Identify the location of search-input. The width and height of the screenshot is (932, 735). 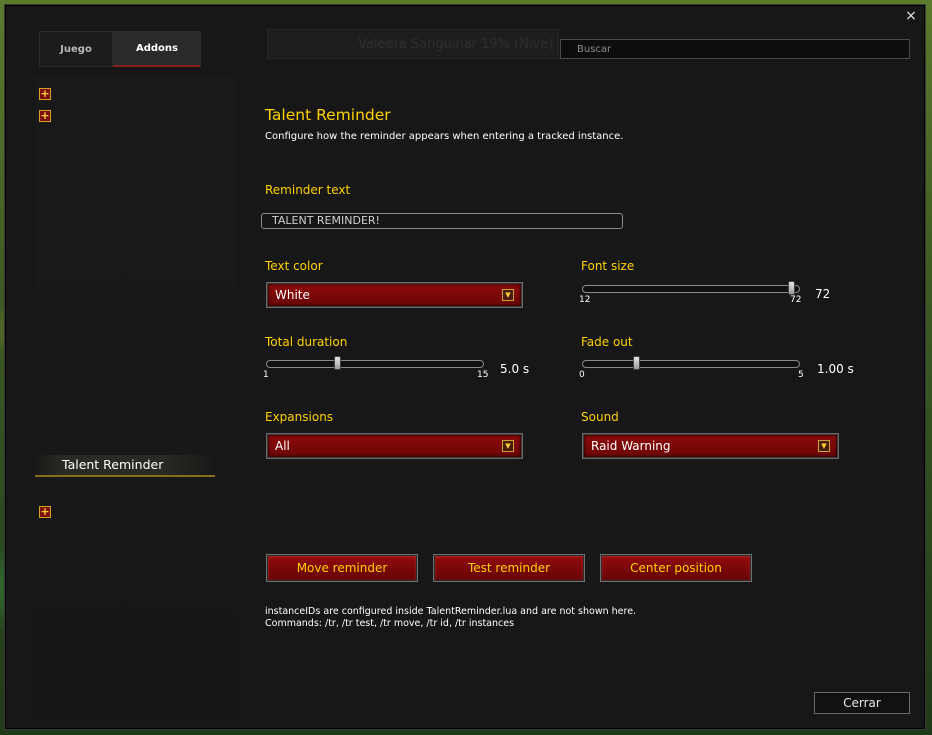
(735, 49).